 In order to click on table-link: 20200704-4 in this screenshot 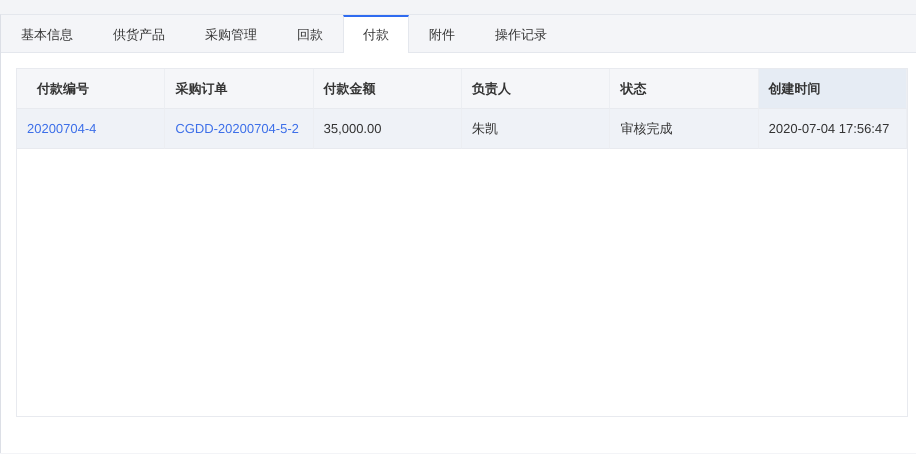, I will do `click(91, 129)`.